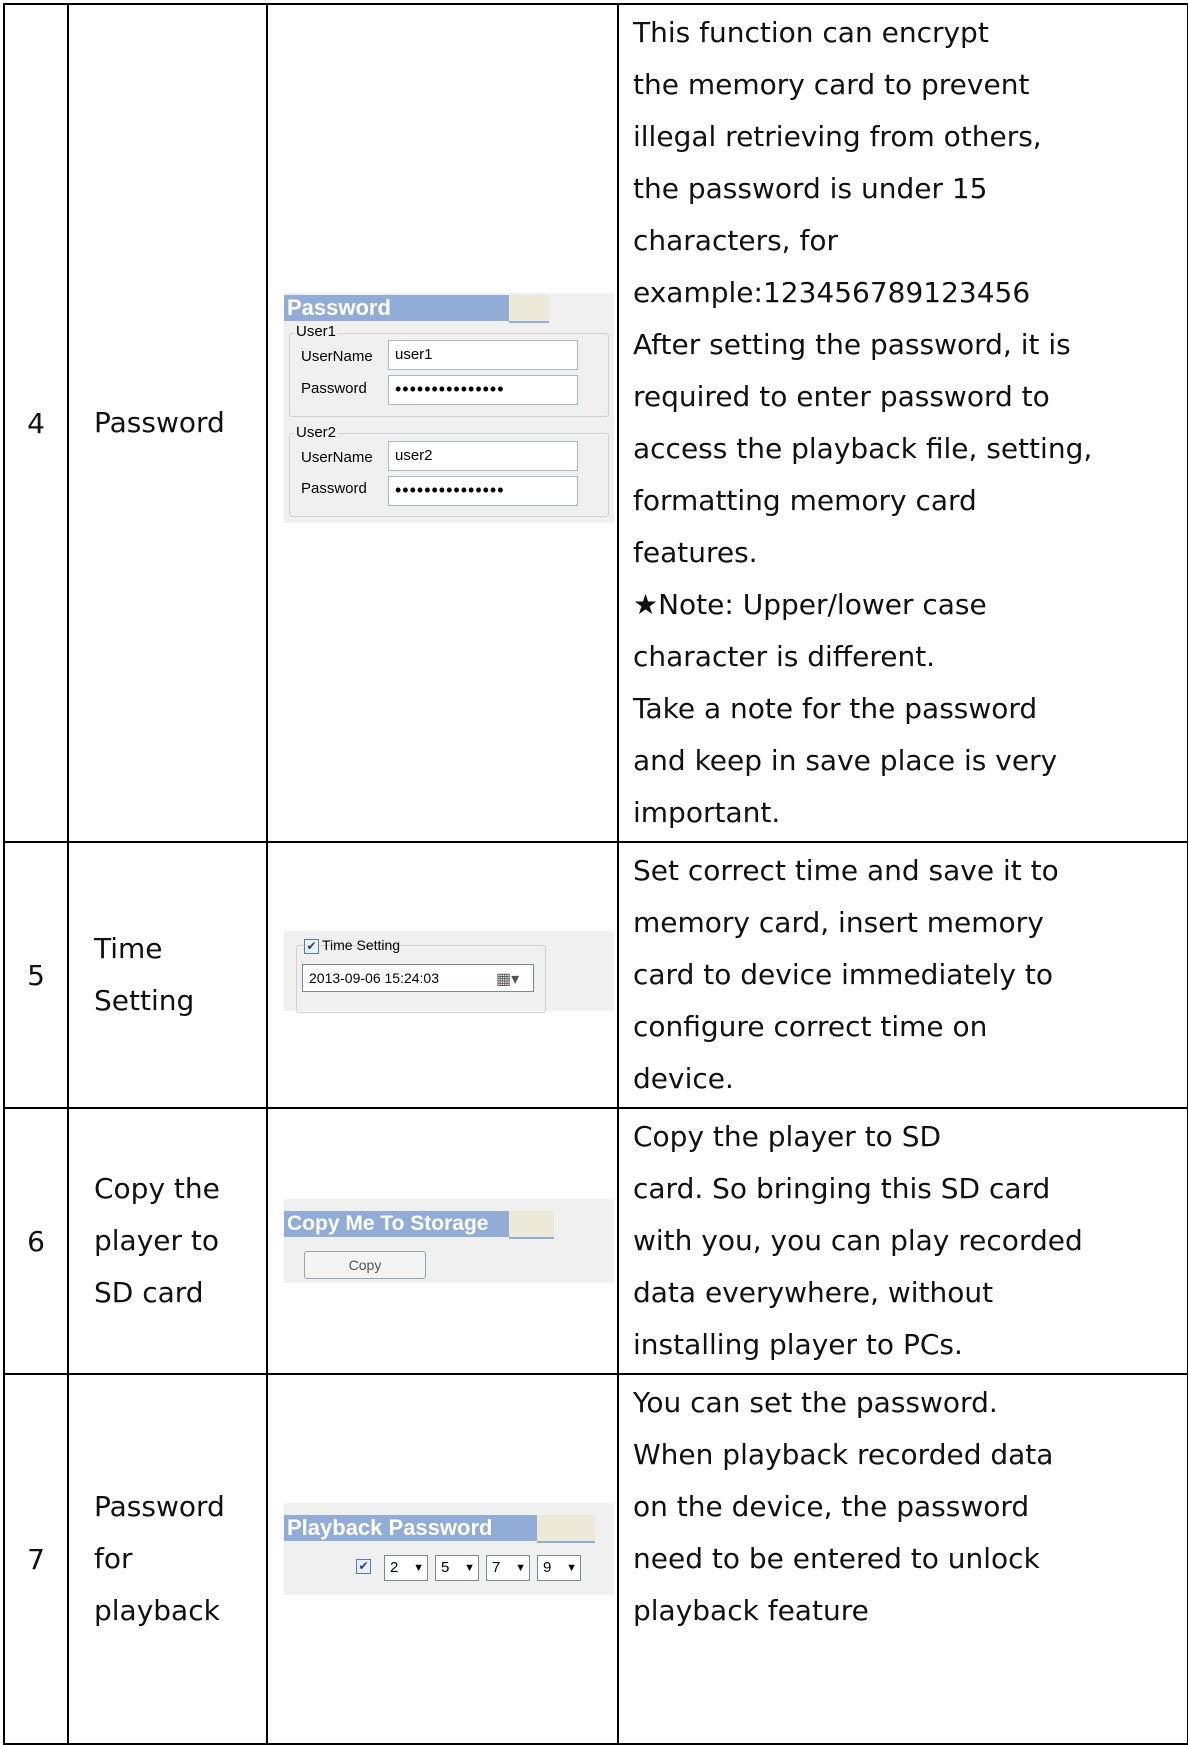 This screenshot has height=1745, width=1188. What do you see at coordinates (810, 604) in the screenshot?
I see `description-line: ★Note: Upper/lower case` at bounding box center [810, 604].